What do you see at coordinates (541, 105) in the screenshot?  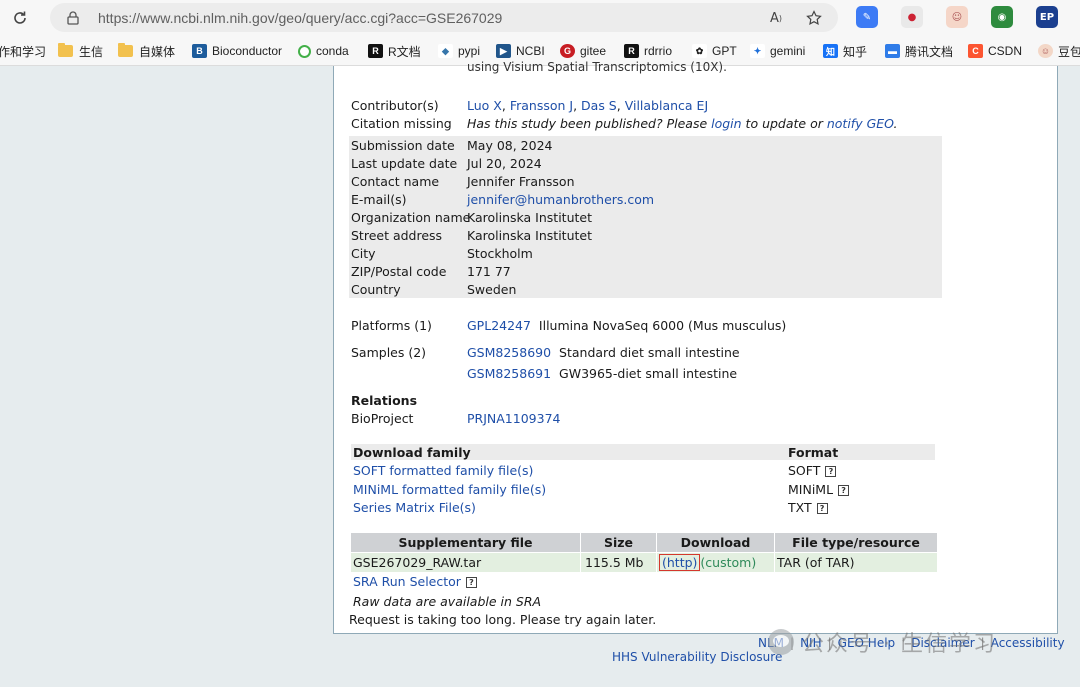 I see `contributor-link: Fransson J` at bounding box center [541, 105].